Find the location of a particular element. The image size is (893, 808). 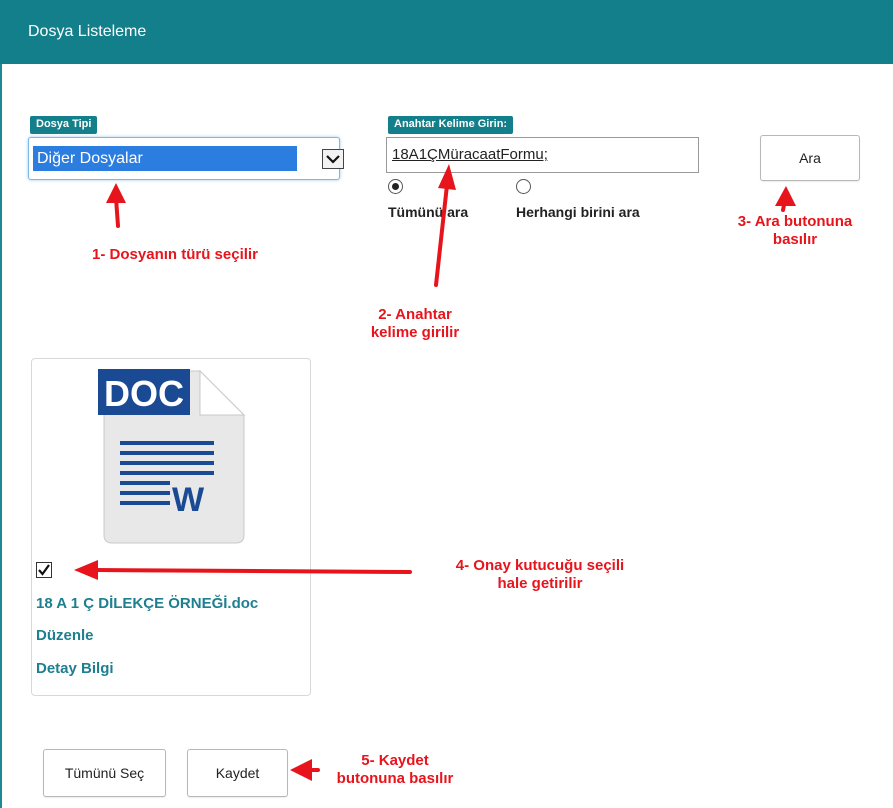

annotation-arrow-step5 is located at coordinates (301, 770).